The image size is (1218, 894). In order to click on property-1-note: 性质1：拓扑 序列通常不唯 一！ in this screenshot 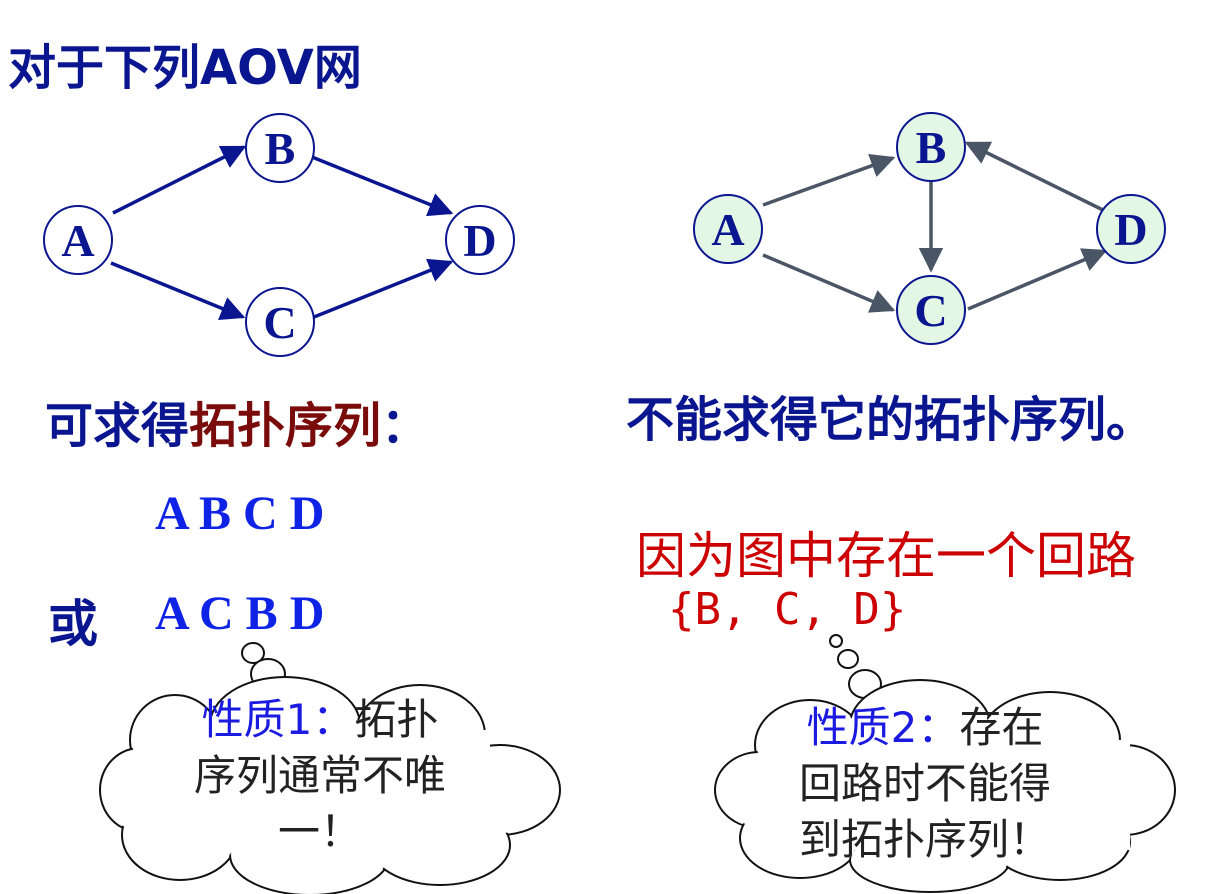, I will do `click(320, 776)`.